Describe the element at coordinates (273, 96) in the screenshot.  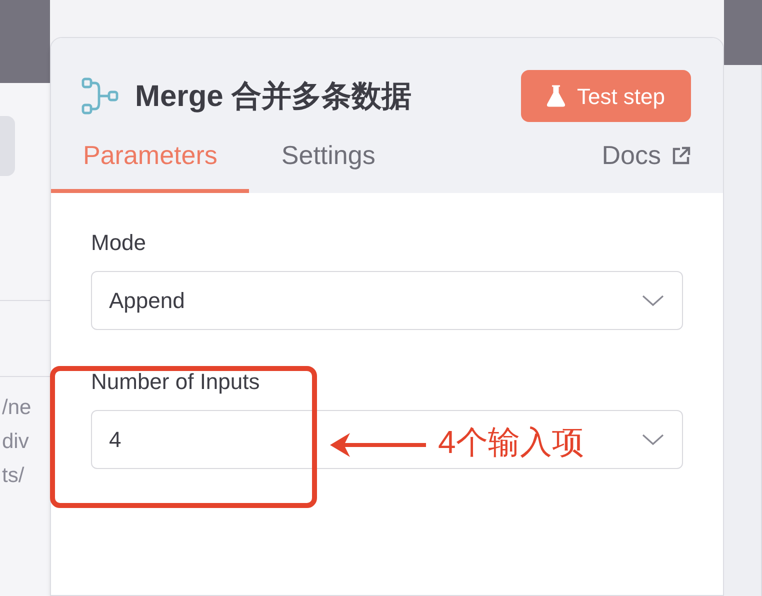
I see `node-title: Merge 合并多条数据` at that location.